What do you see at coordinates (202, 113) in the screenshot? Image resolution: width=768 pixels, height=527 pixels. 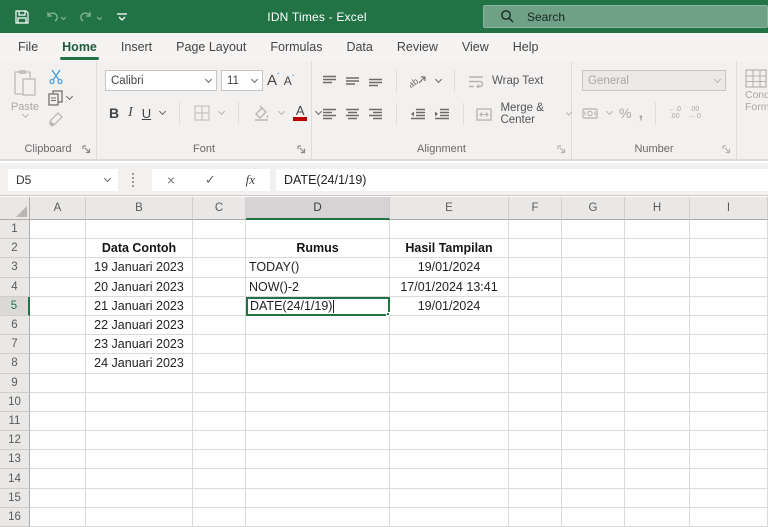 I see `borders-button` at bounding box center [202, 113].